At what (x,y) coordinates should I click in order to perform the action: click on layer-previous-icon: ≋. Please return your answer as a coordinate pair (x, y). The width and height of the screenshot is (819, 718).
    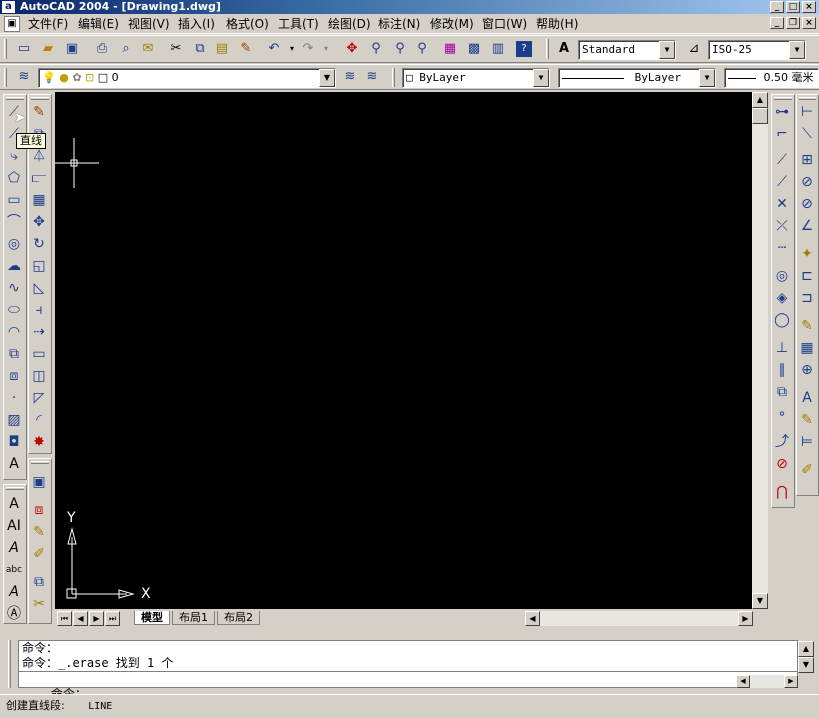
    Looking at the image, I should click on (372, 77).